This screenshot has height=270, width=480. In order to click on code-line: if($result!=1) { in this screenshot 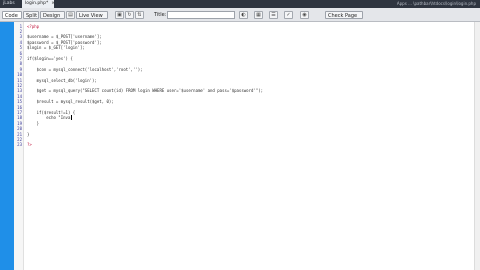, I will do `click(51, 112)`.